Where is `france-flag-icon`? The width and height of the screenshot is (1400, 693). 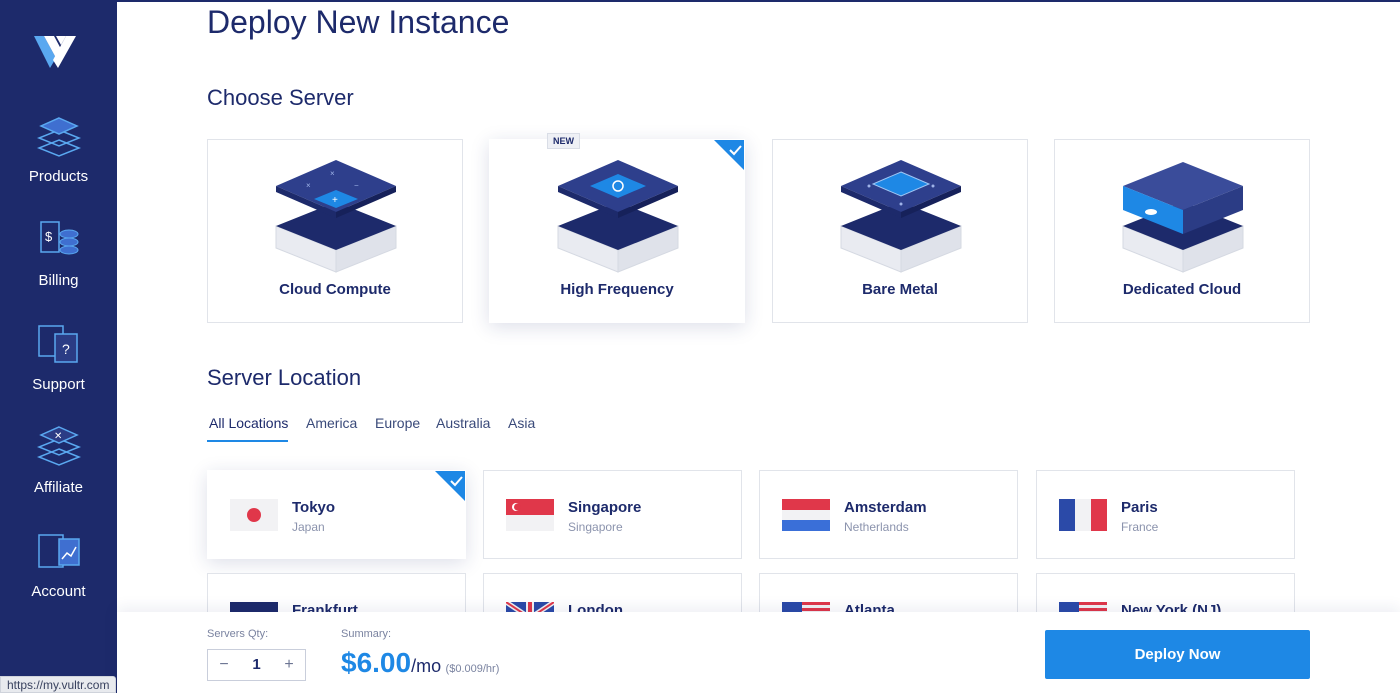
france-flag-icon is located at coordinates (1083, 515).